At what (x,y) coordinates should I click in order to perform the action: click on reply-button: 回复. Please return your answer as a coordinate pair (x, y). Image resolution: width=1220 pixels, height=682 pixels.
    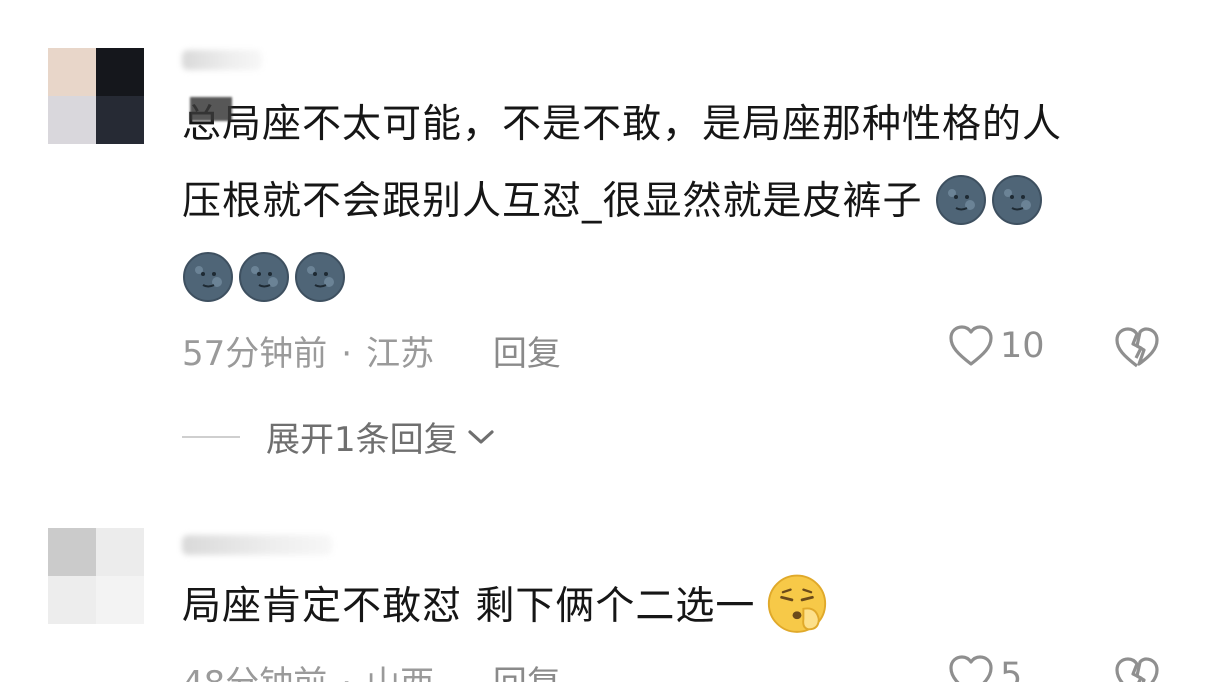
    Looking at the image, I should click on (527, 673).